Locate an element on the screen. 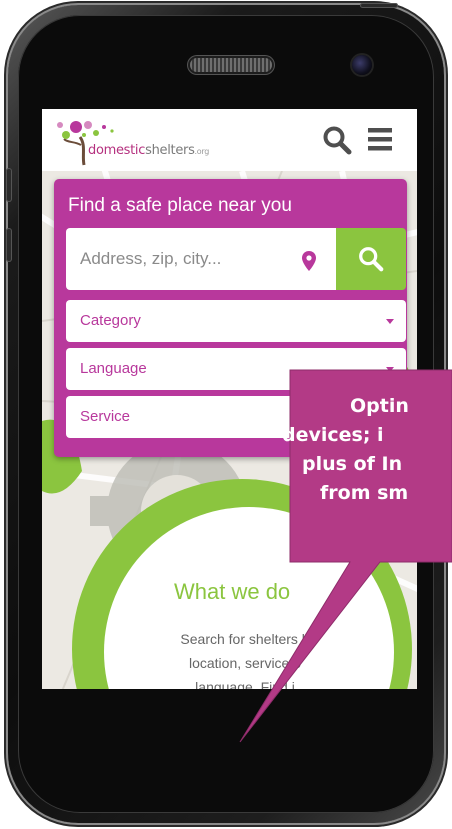 The image size is (452, 829). map-pin-icon is located at coordinates (309, 261).